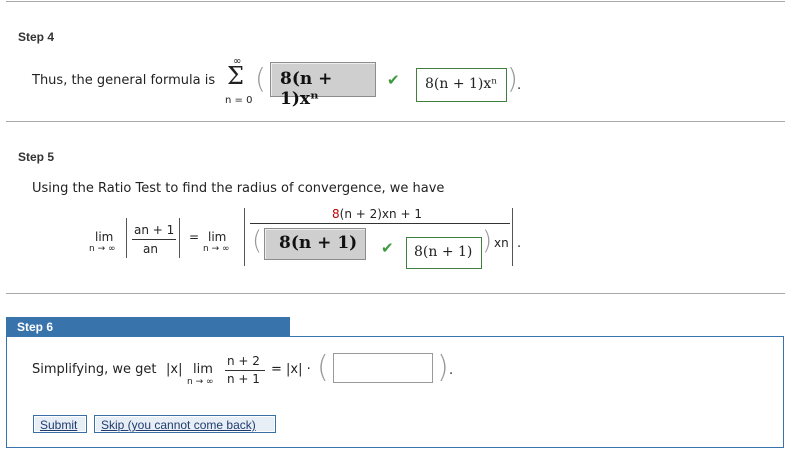 This screenshot has width=792, height=453. What do you see at coordinates (154, 230) in the screenshot?
I see `a-n-plus-1: an + 1` at bounding box center [154, 230].